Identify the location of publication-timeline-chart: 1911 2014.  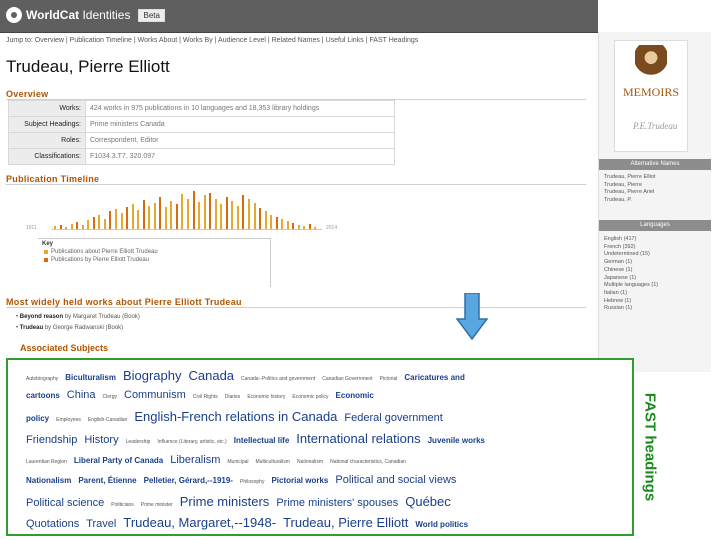
(173, 211).